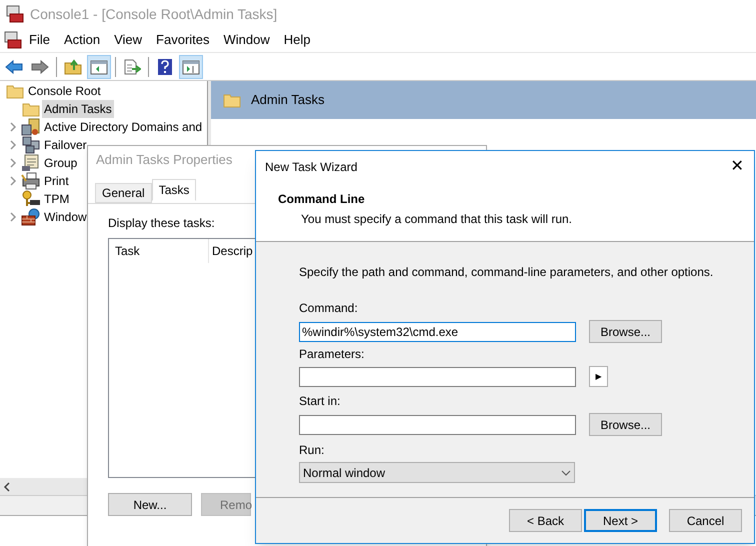 Image resolution: width=756 pixels, height=546 pixels. Describe the element at coordinates (164, 160) in the screenshot. I see `dialog-title: Admin Tasks Properties` at that location.